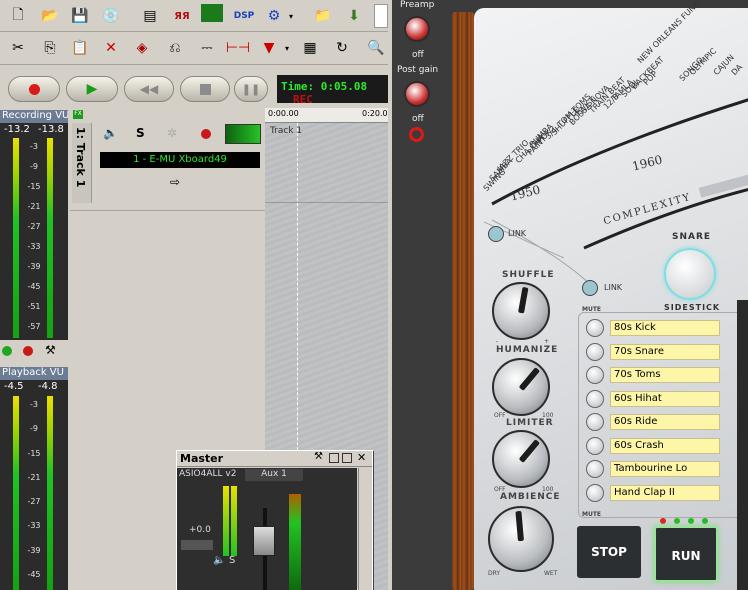 The width and height of the screenshot is (748, 590). What do you see at coordinates (111, 48) in the screenshot?
I see `delete-icon: ✕` at bounding box center [111, 48].